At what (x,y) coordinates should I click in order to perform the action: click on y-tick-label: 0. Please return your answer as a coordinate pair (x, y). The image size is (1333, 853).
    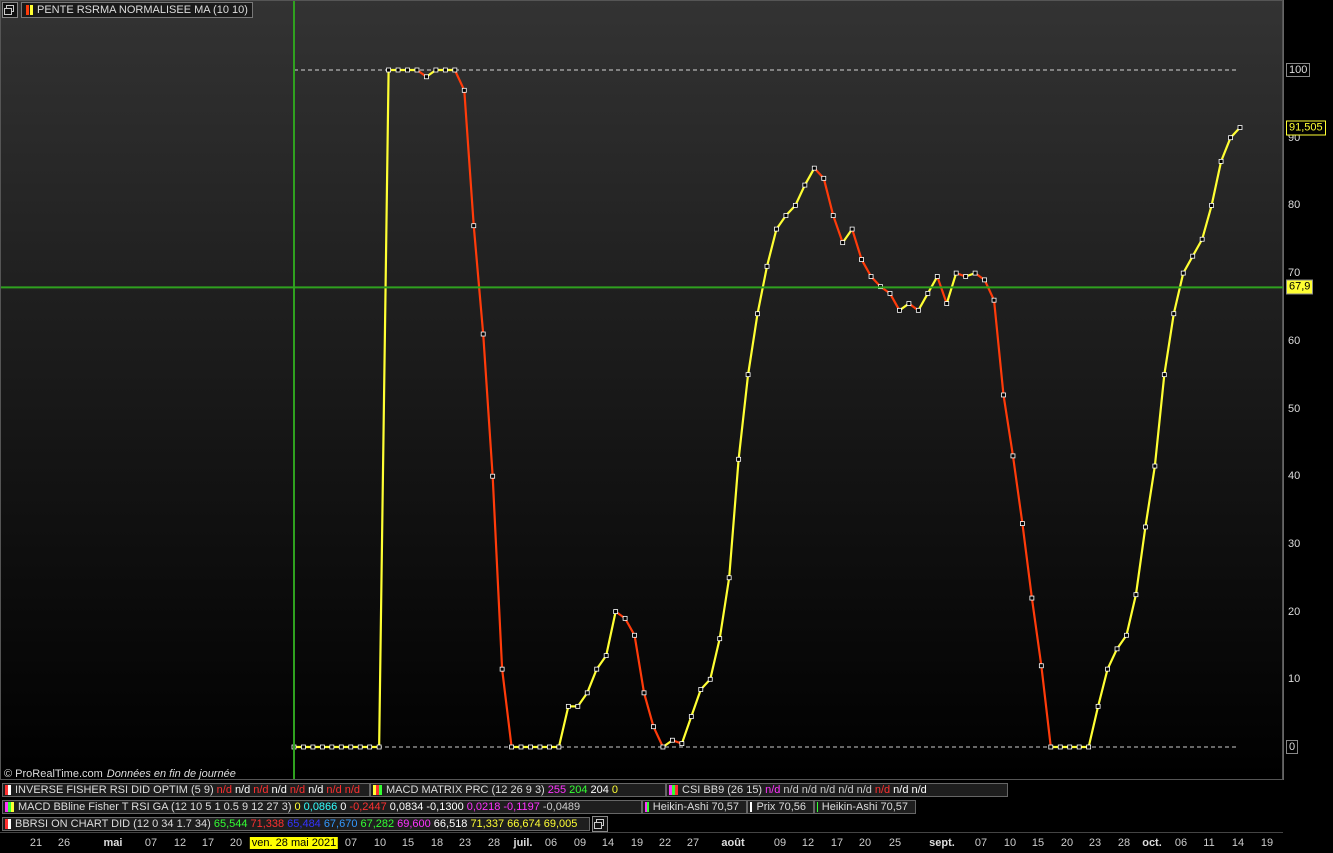
    Looking at the image, I should click on (1292, 747).